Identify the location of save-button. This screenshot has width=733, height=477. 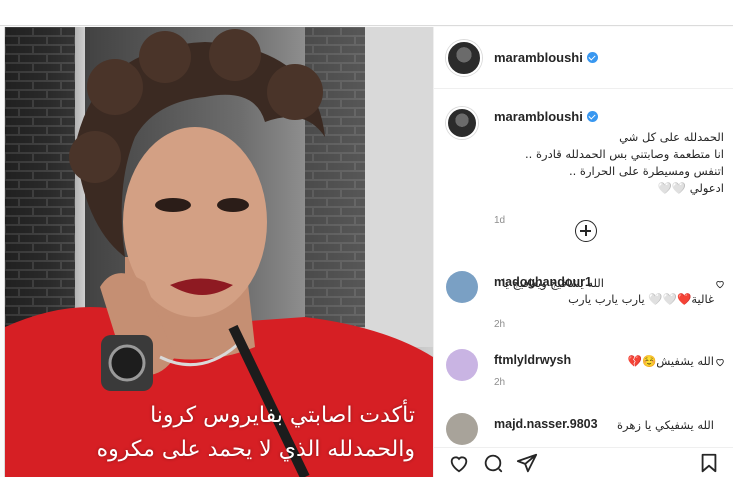
(709, 463).